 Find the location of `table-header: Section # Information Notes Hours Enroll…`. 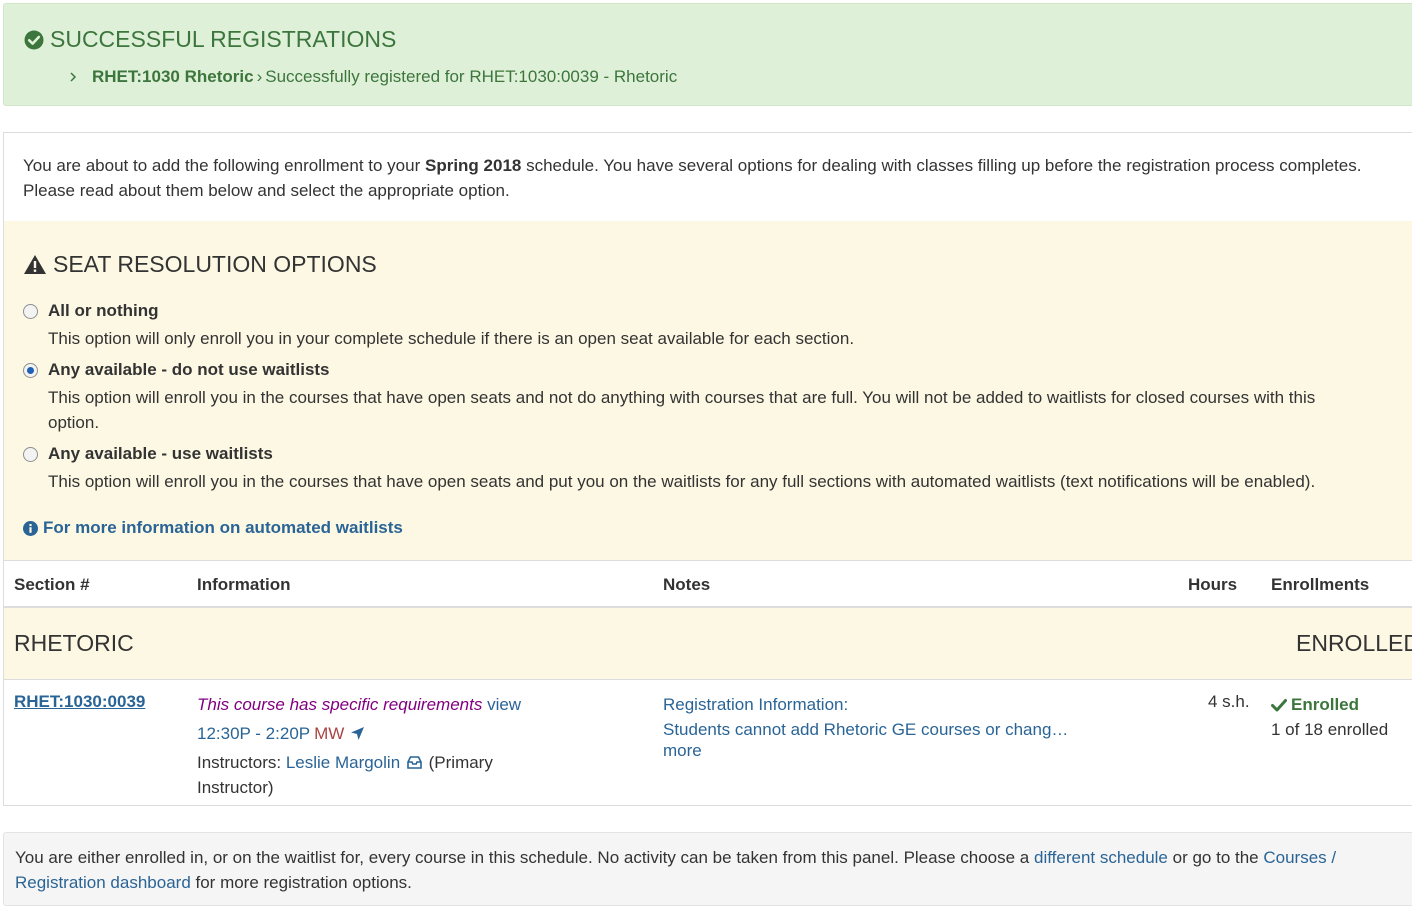

table-header: Section # Information Notes Hours Enroll… is located at coordinates (708, 584).